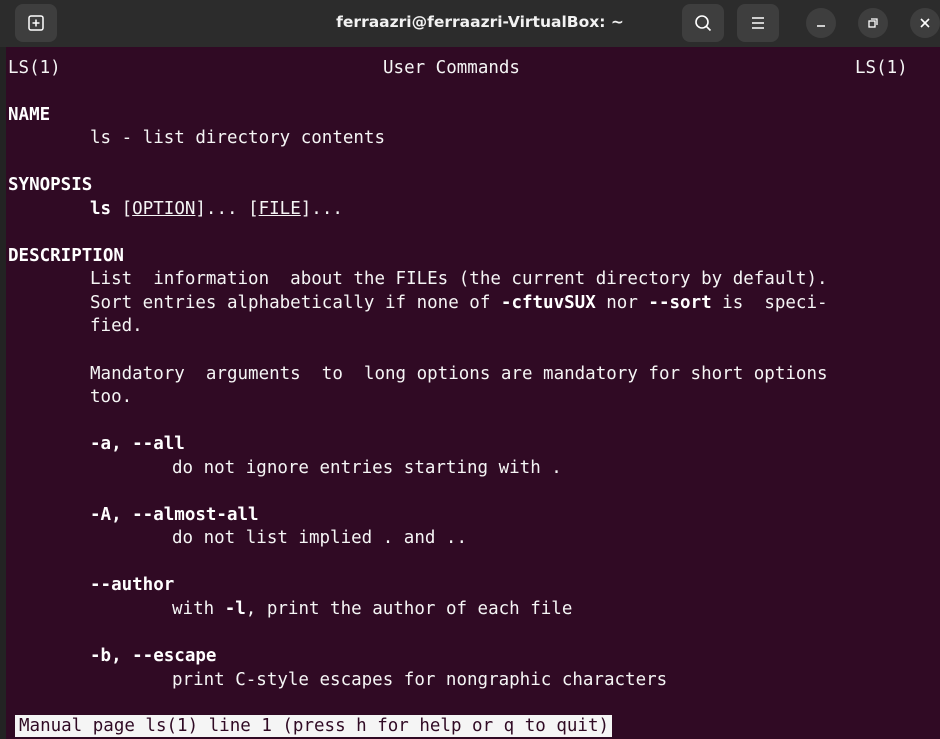  Describe the element at coordinates (111, 397) in the screenshot. I see `description-line-5: too.` at that location.